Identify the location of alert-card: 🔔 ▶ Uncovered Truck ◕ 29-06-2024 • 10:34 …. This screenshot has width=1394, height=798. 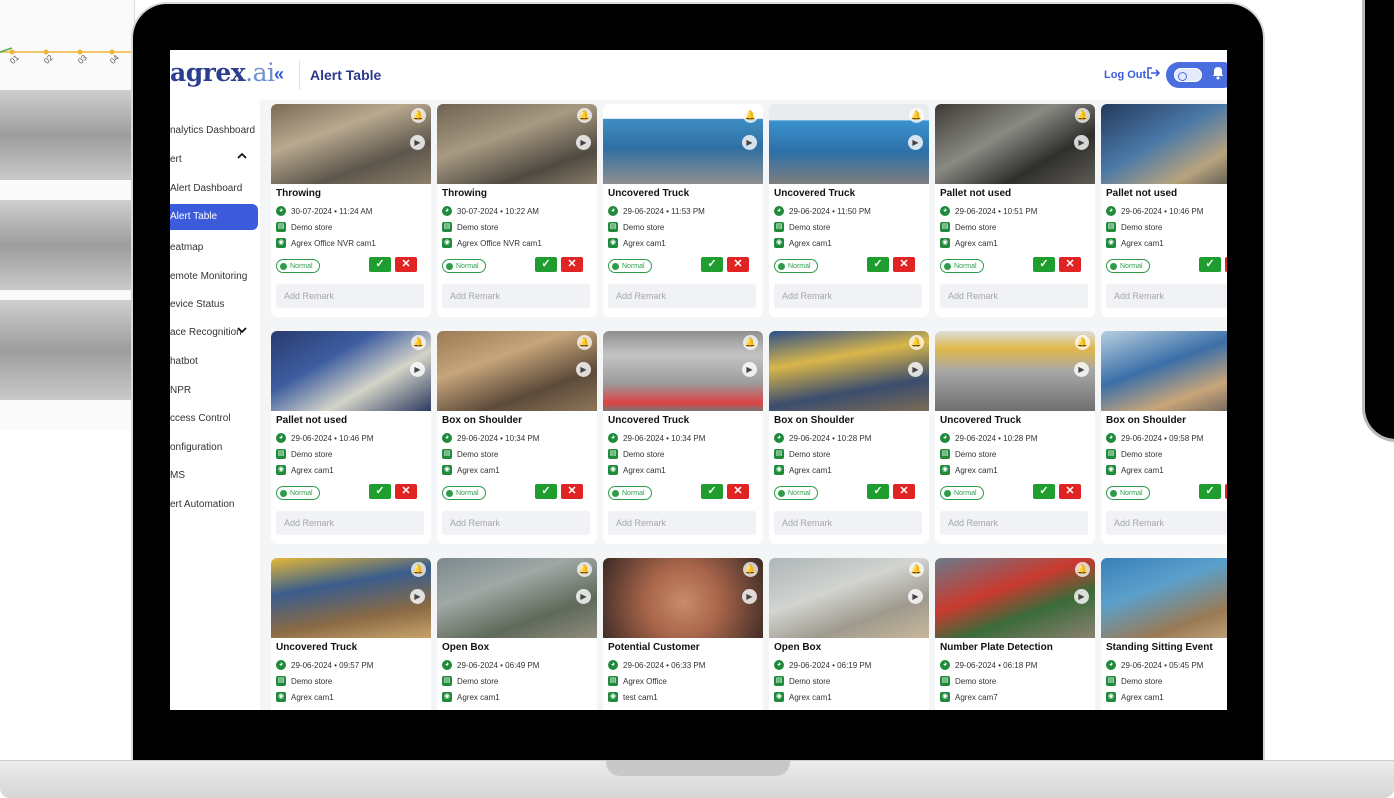
(683, 437).